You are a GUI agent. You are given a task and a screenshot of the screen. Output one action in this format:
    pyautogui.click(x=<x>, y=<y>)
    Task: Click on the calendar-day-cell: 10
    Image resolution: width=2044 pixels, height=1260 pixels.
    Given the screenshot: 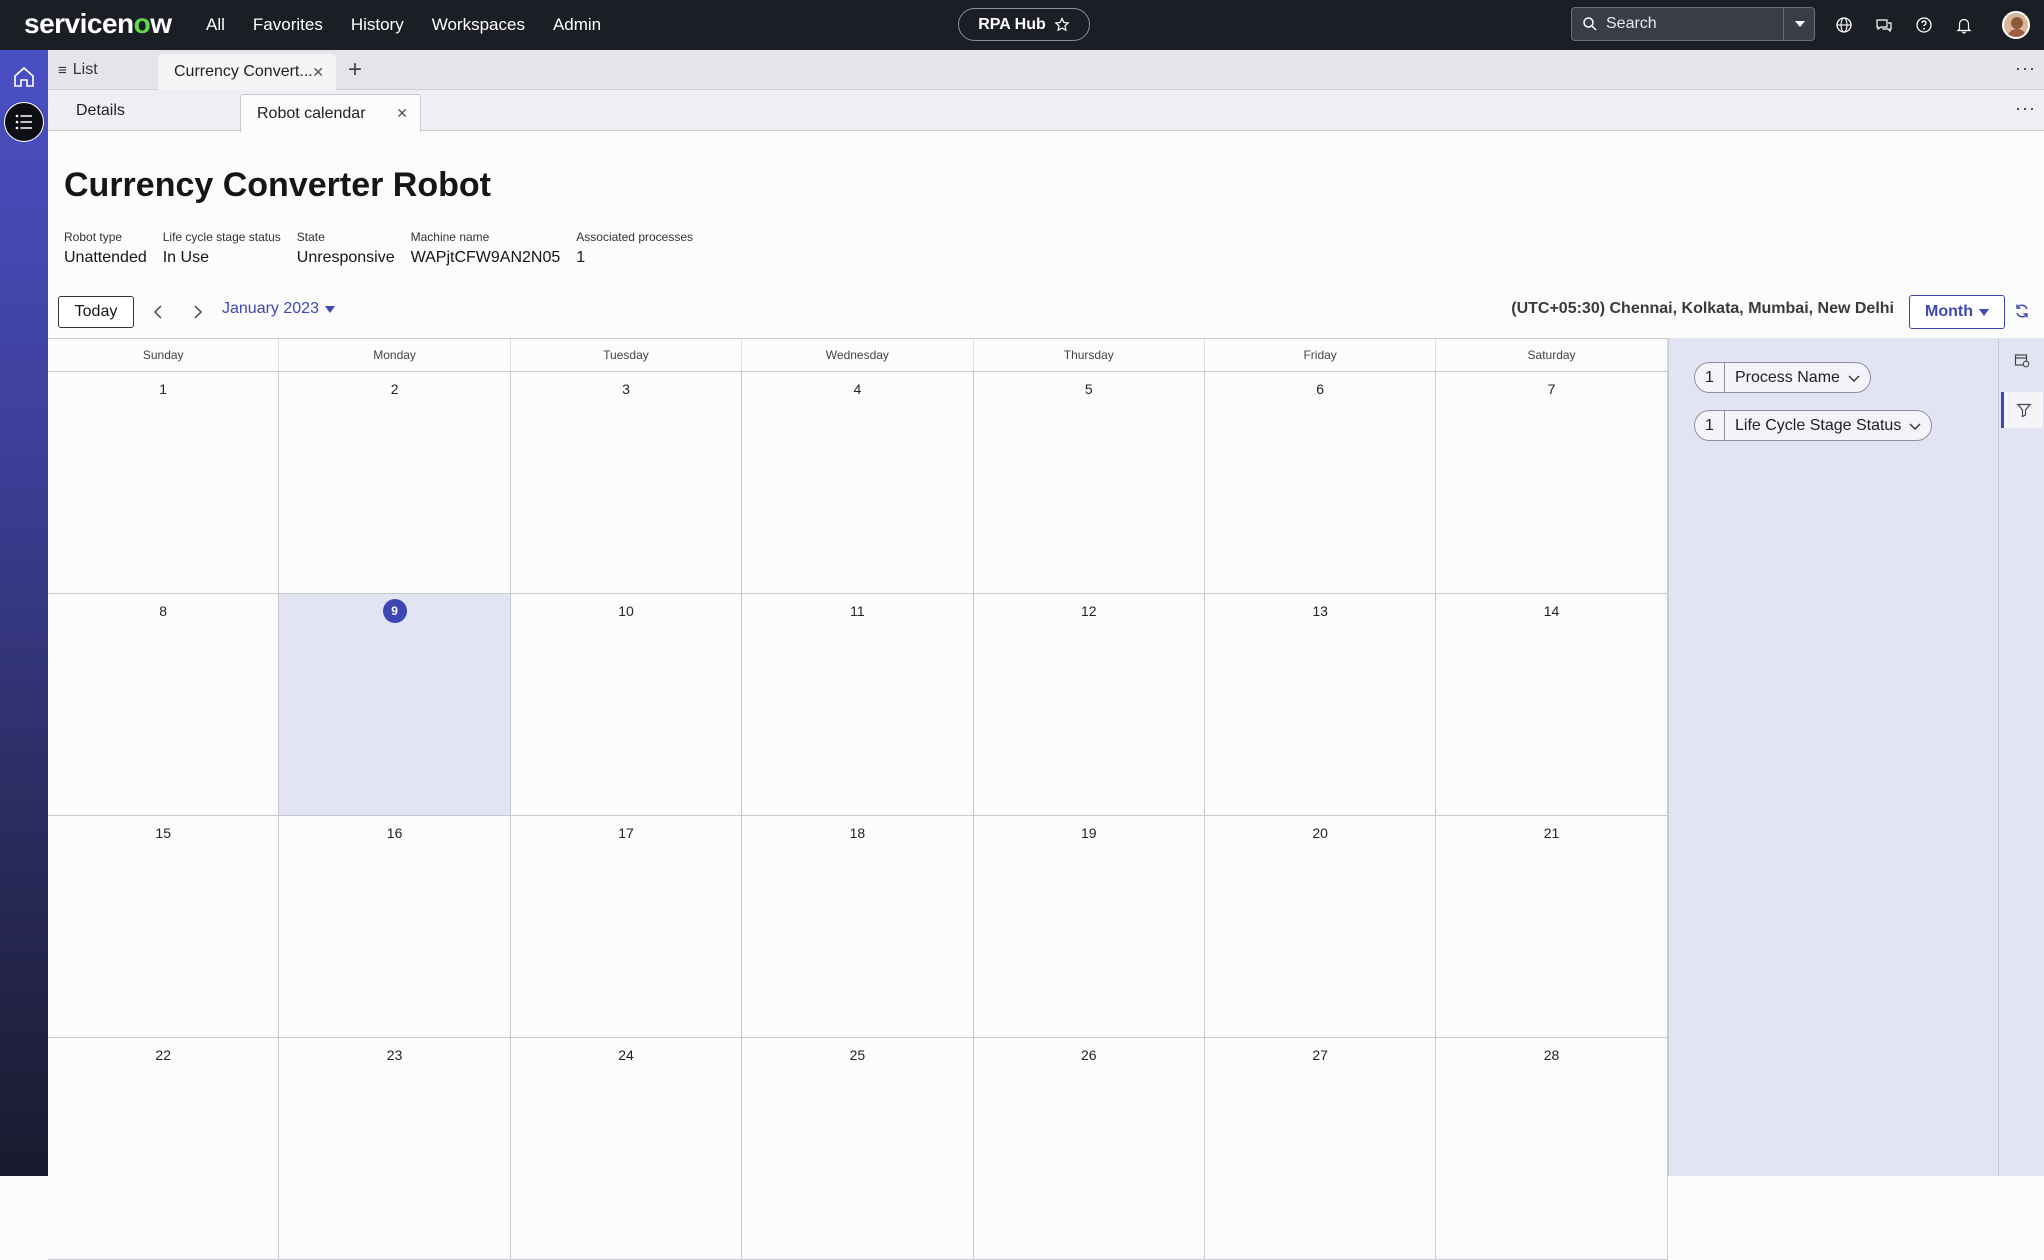 What is the action you would take?
    pyautogui.click(x=627, y=704)
    